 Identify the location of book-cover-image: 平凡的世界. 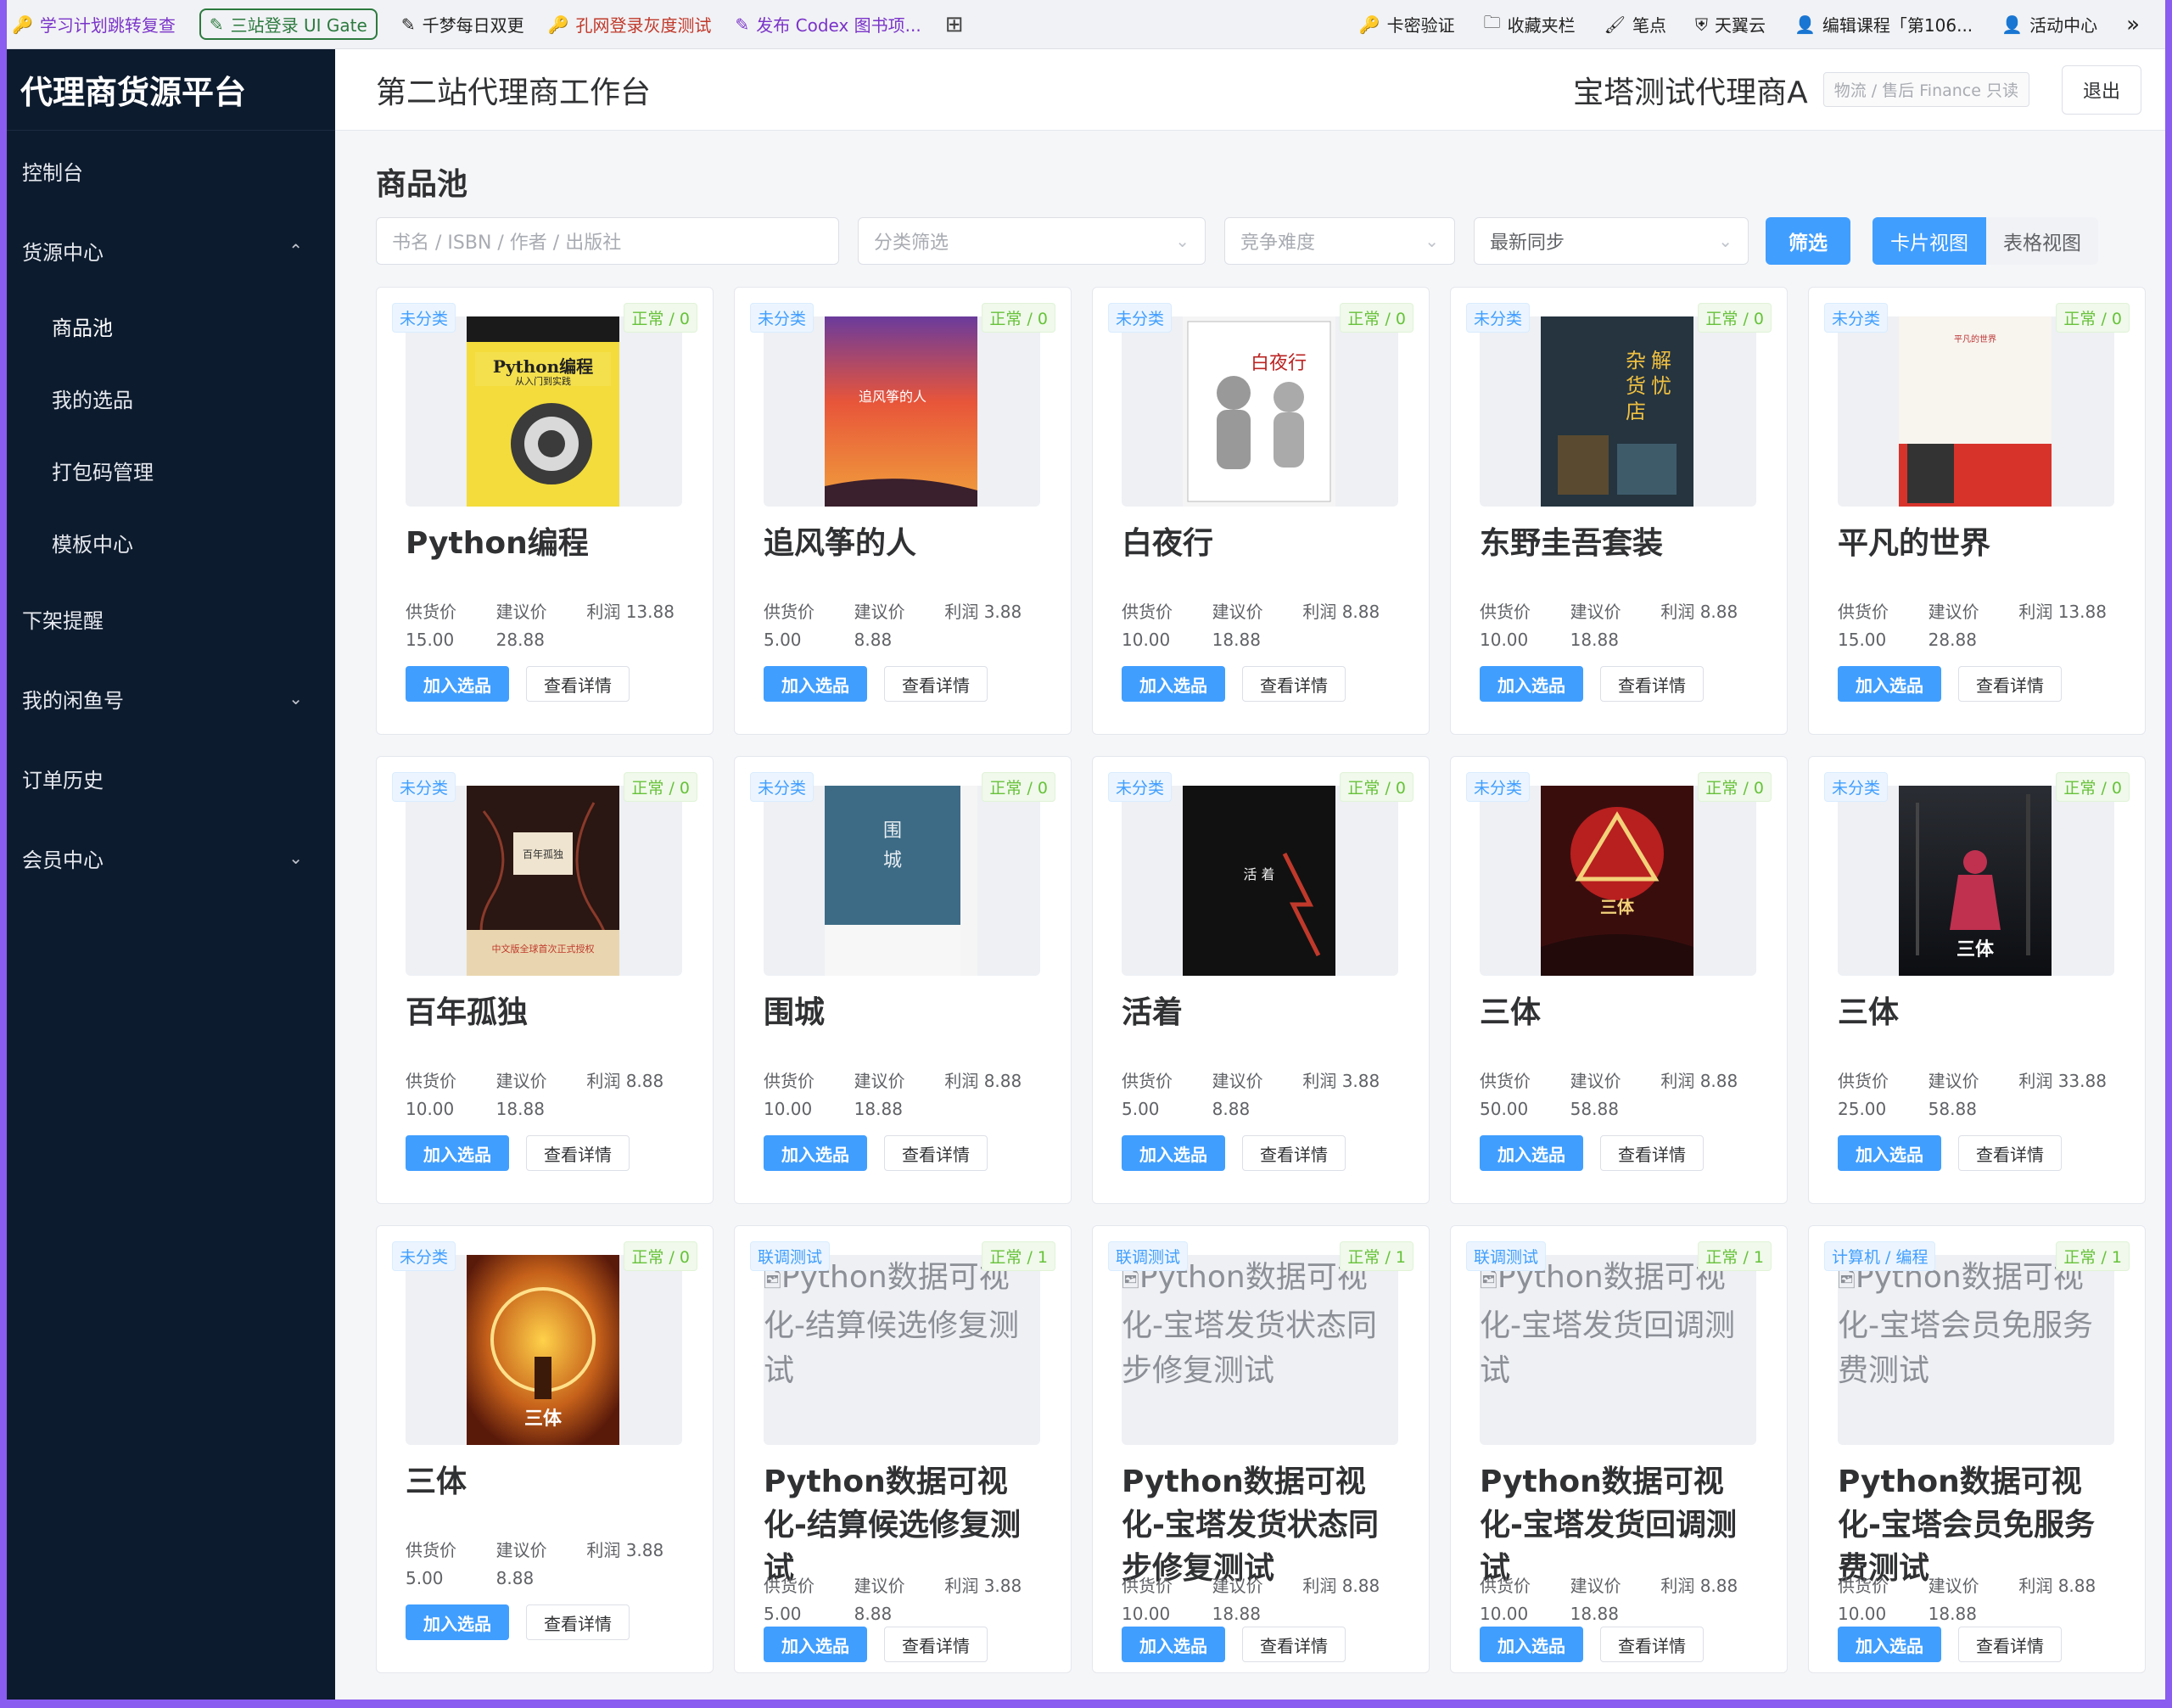
(1976, 412).